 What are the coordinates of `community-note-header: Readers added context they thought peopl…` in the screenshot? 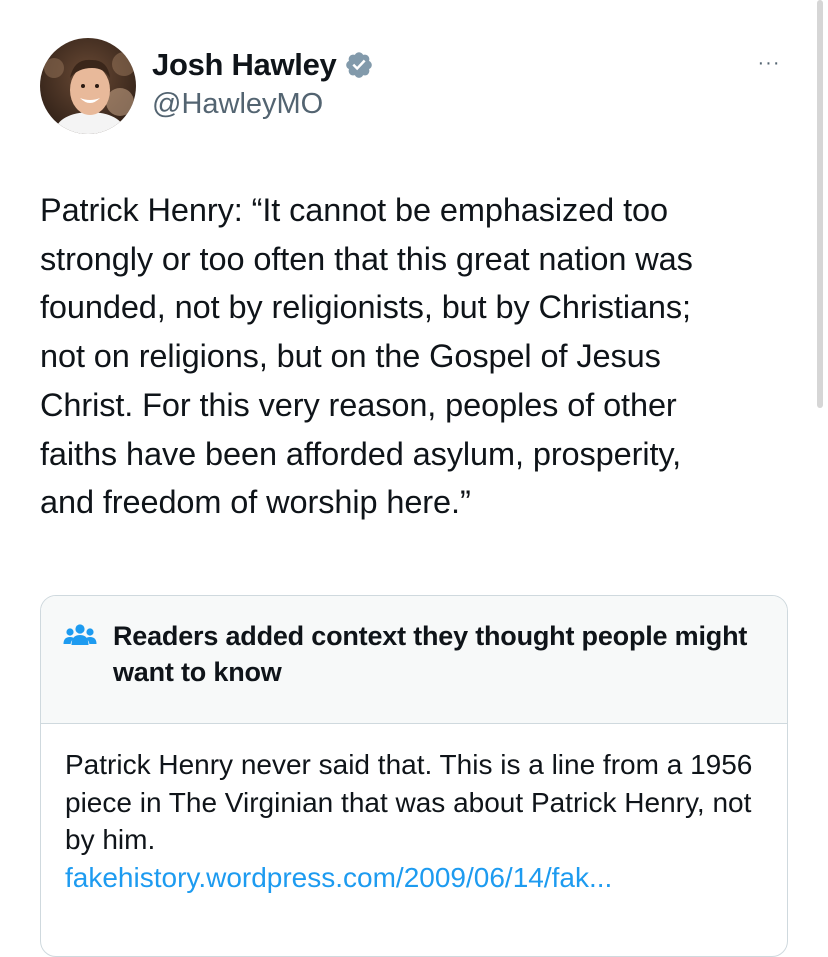 It's located at (414, 660).